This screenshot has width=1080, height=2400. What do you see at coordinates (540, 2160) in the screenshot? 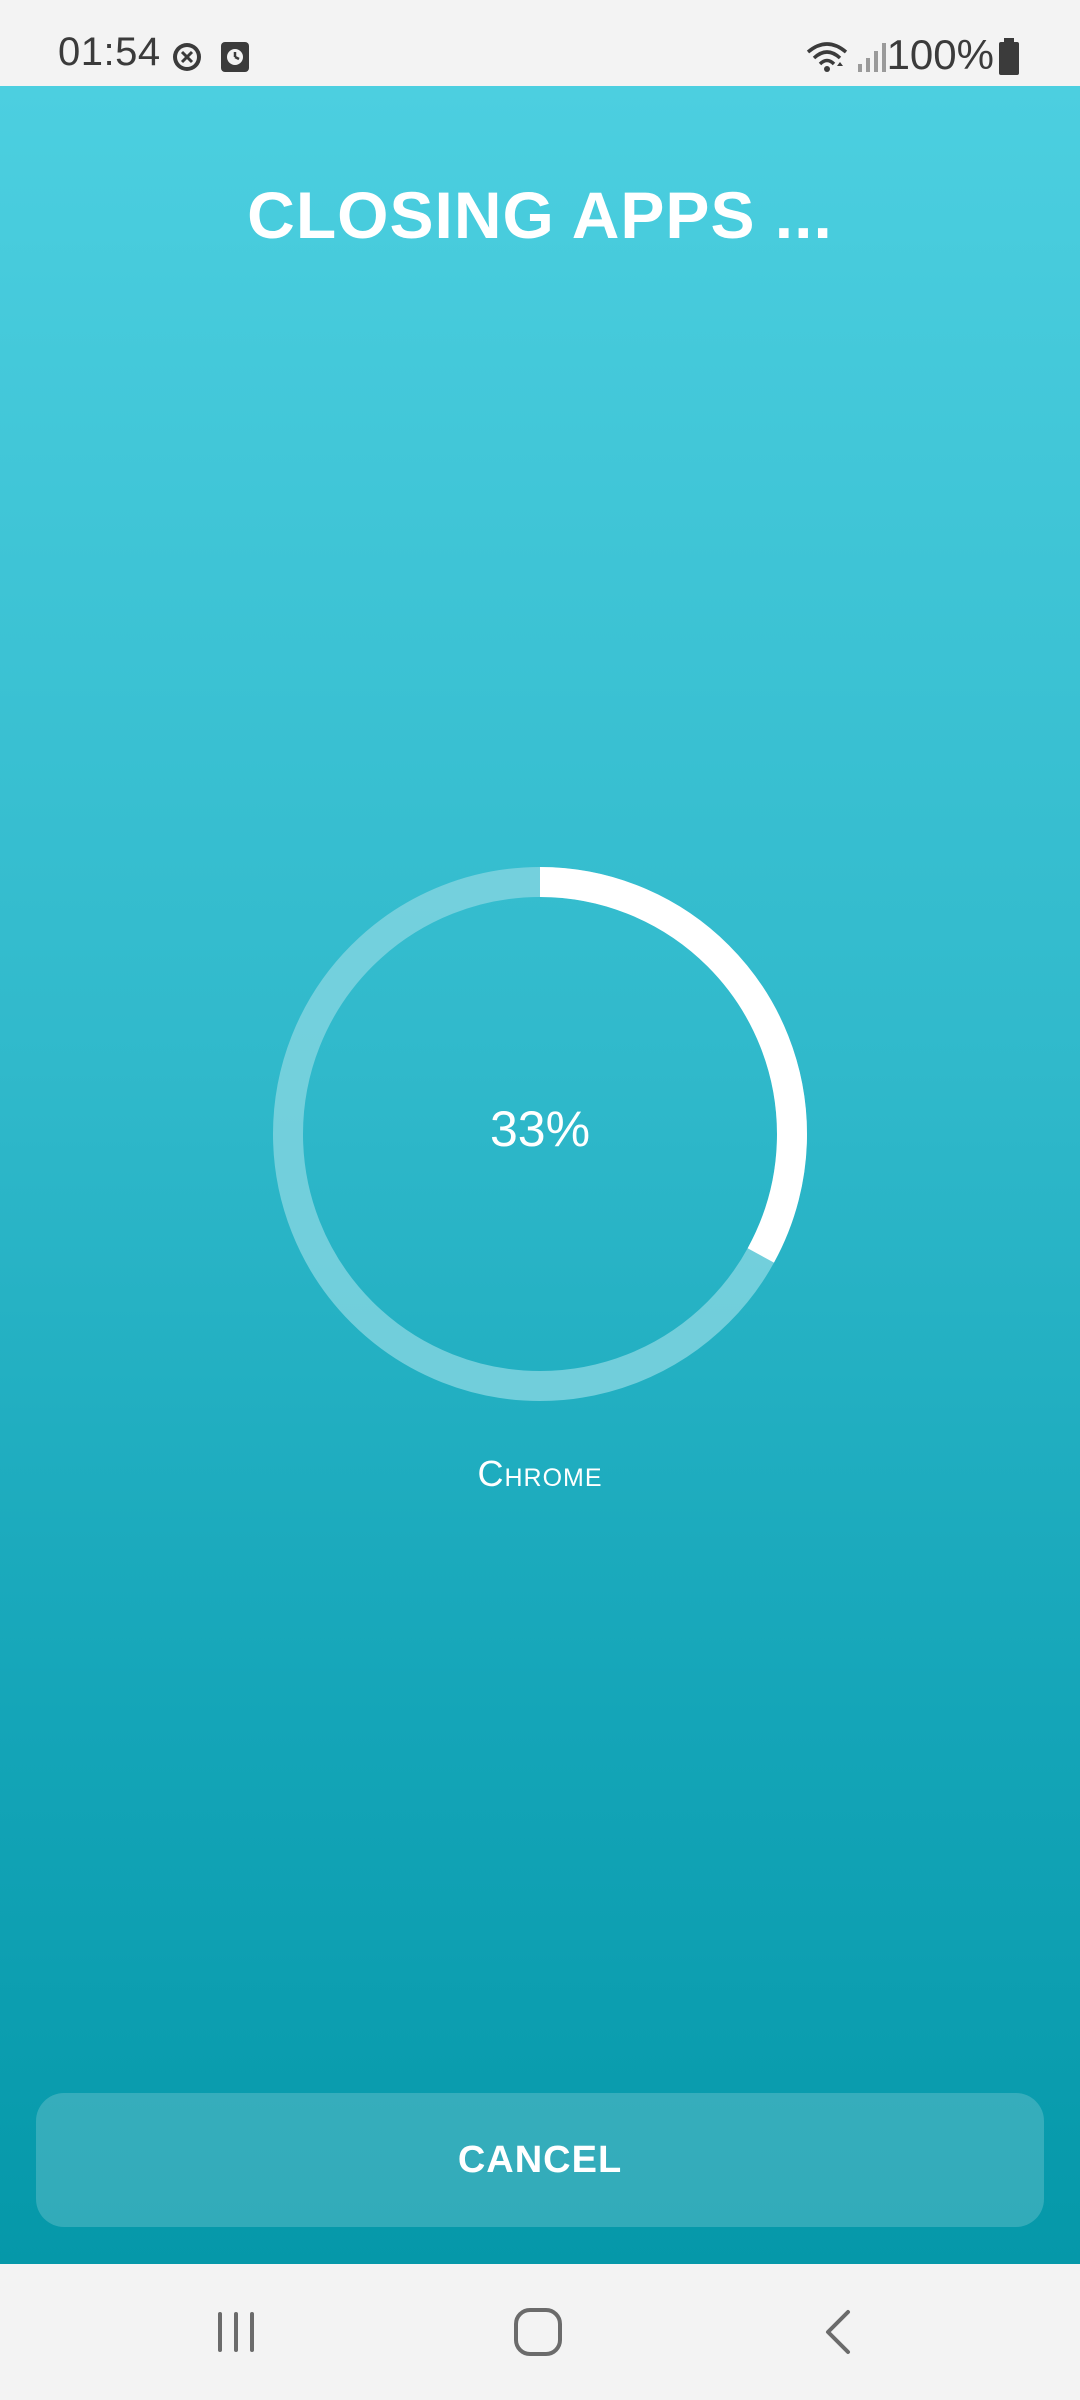
I see `cancel-button: CANCEL` at bounding box center [540, 2160].